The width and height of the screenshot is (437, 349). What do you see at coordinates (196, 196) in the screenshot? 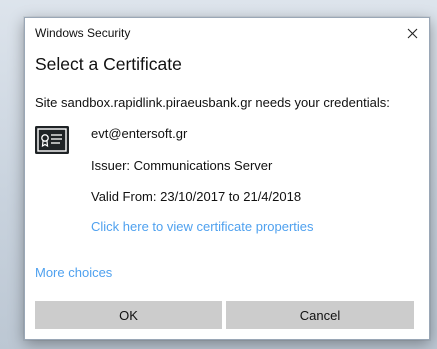
I see `certificate-validity: Valid From: 23/10/2017 to 21/4/2018` at bounding box center [196, 196].